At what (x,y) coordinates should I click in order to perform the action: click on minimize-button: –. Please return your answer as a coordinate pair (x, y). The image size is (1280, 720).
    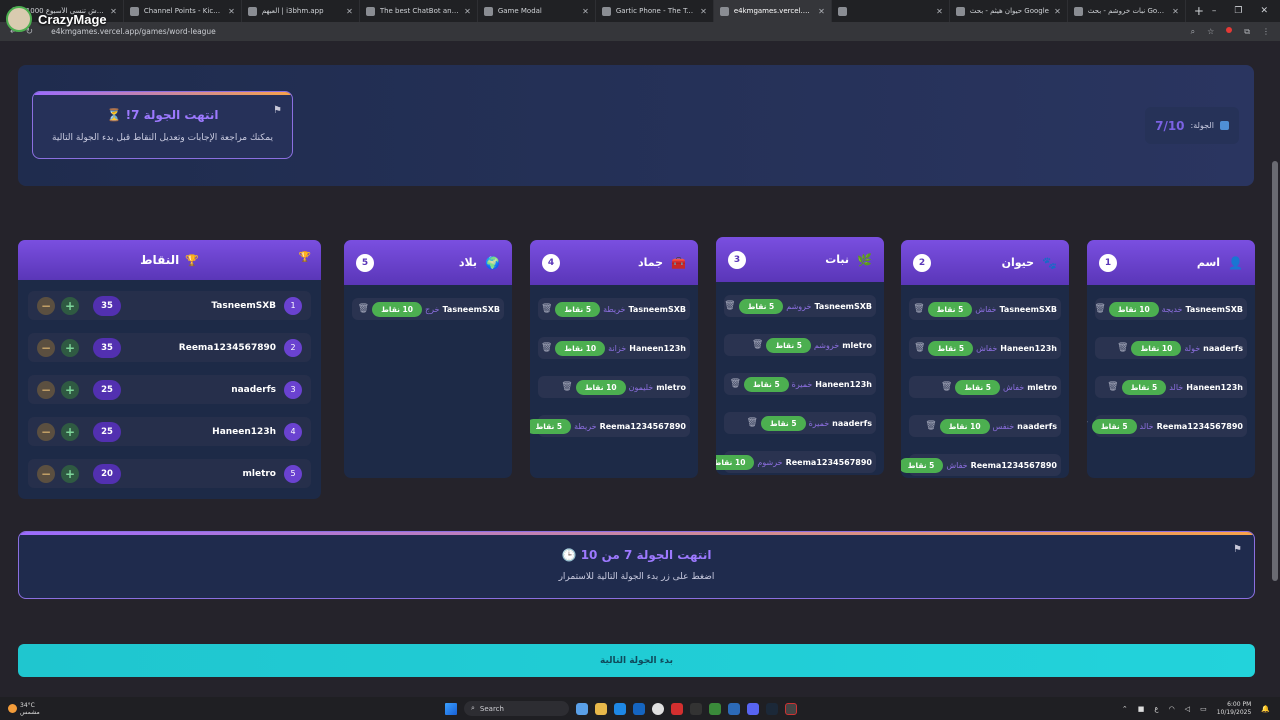
    Looking at the image, I should click on (1214, 11).